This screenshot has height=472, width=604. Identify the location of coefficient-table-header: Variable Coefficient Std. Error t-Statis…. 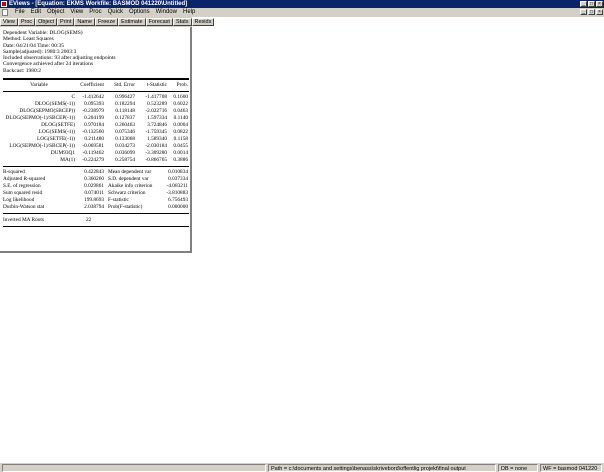
(95, 85).